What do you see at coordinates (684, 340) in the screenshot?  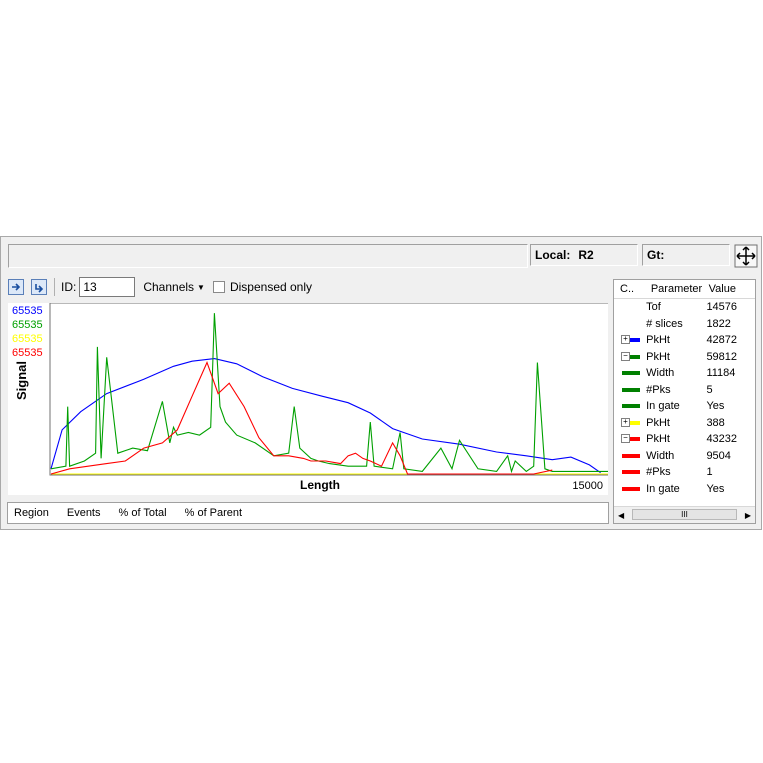 I see `parameter-row: + PkHt 42872` at bounding box center [684, 340].